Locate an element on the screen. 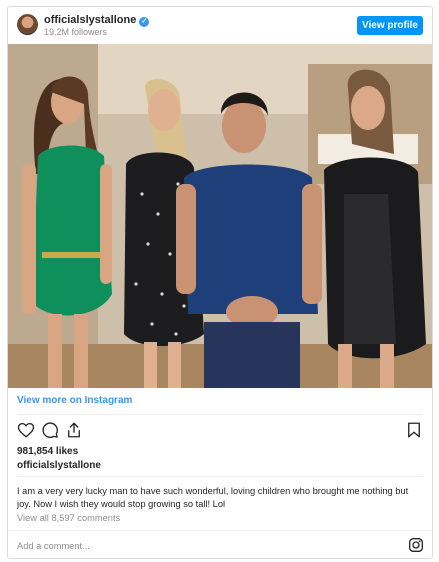  view-profile-button: View profile is located at coordinates (390, 25).